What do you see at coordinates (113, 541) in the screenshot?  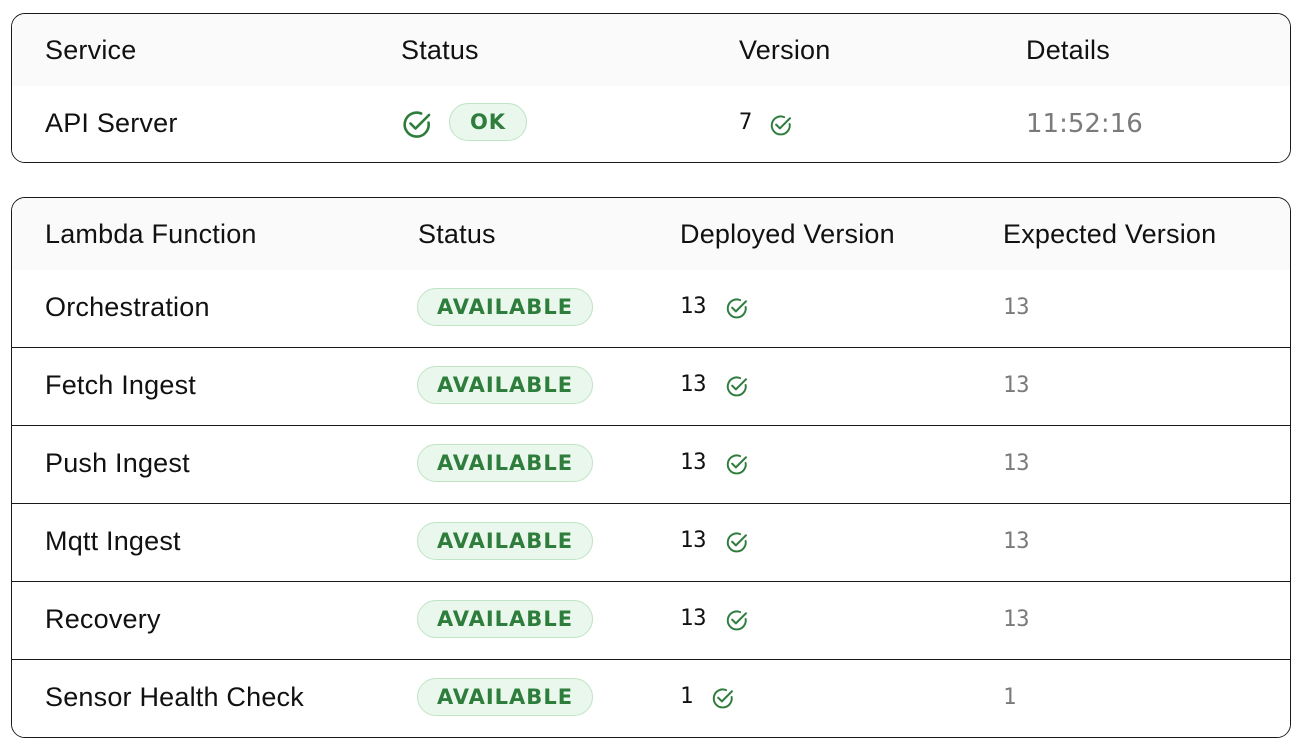 I see `lambda-name: Mqtt Ingest` at bounding box center [113, 541].